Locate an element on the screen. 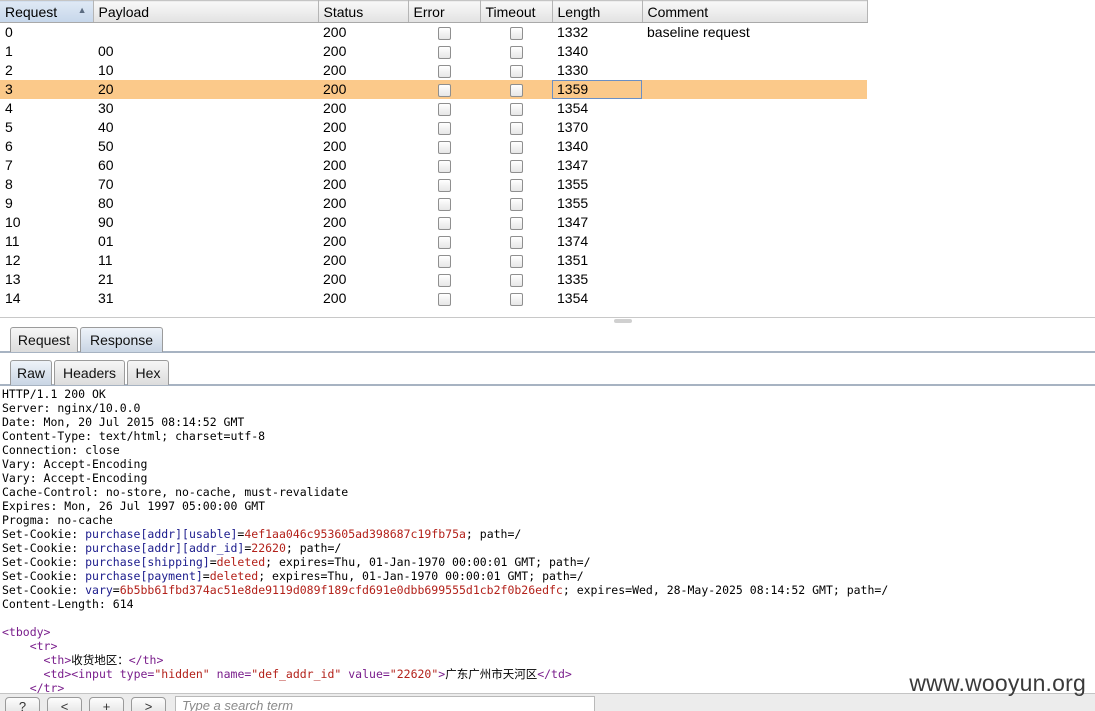  cell-length: 1354 is located at coordinates (573, 108).